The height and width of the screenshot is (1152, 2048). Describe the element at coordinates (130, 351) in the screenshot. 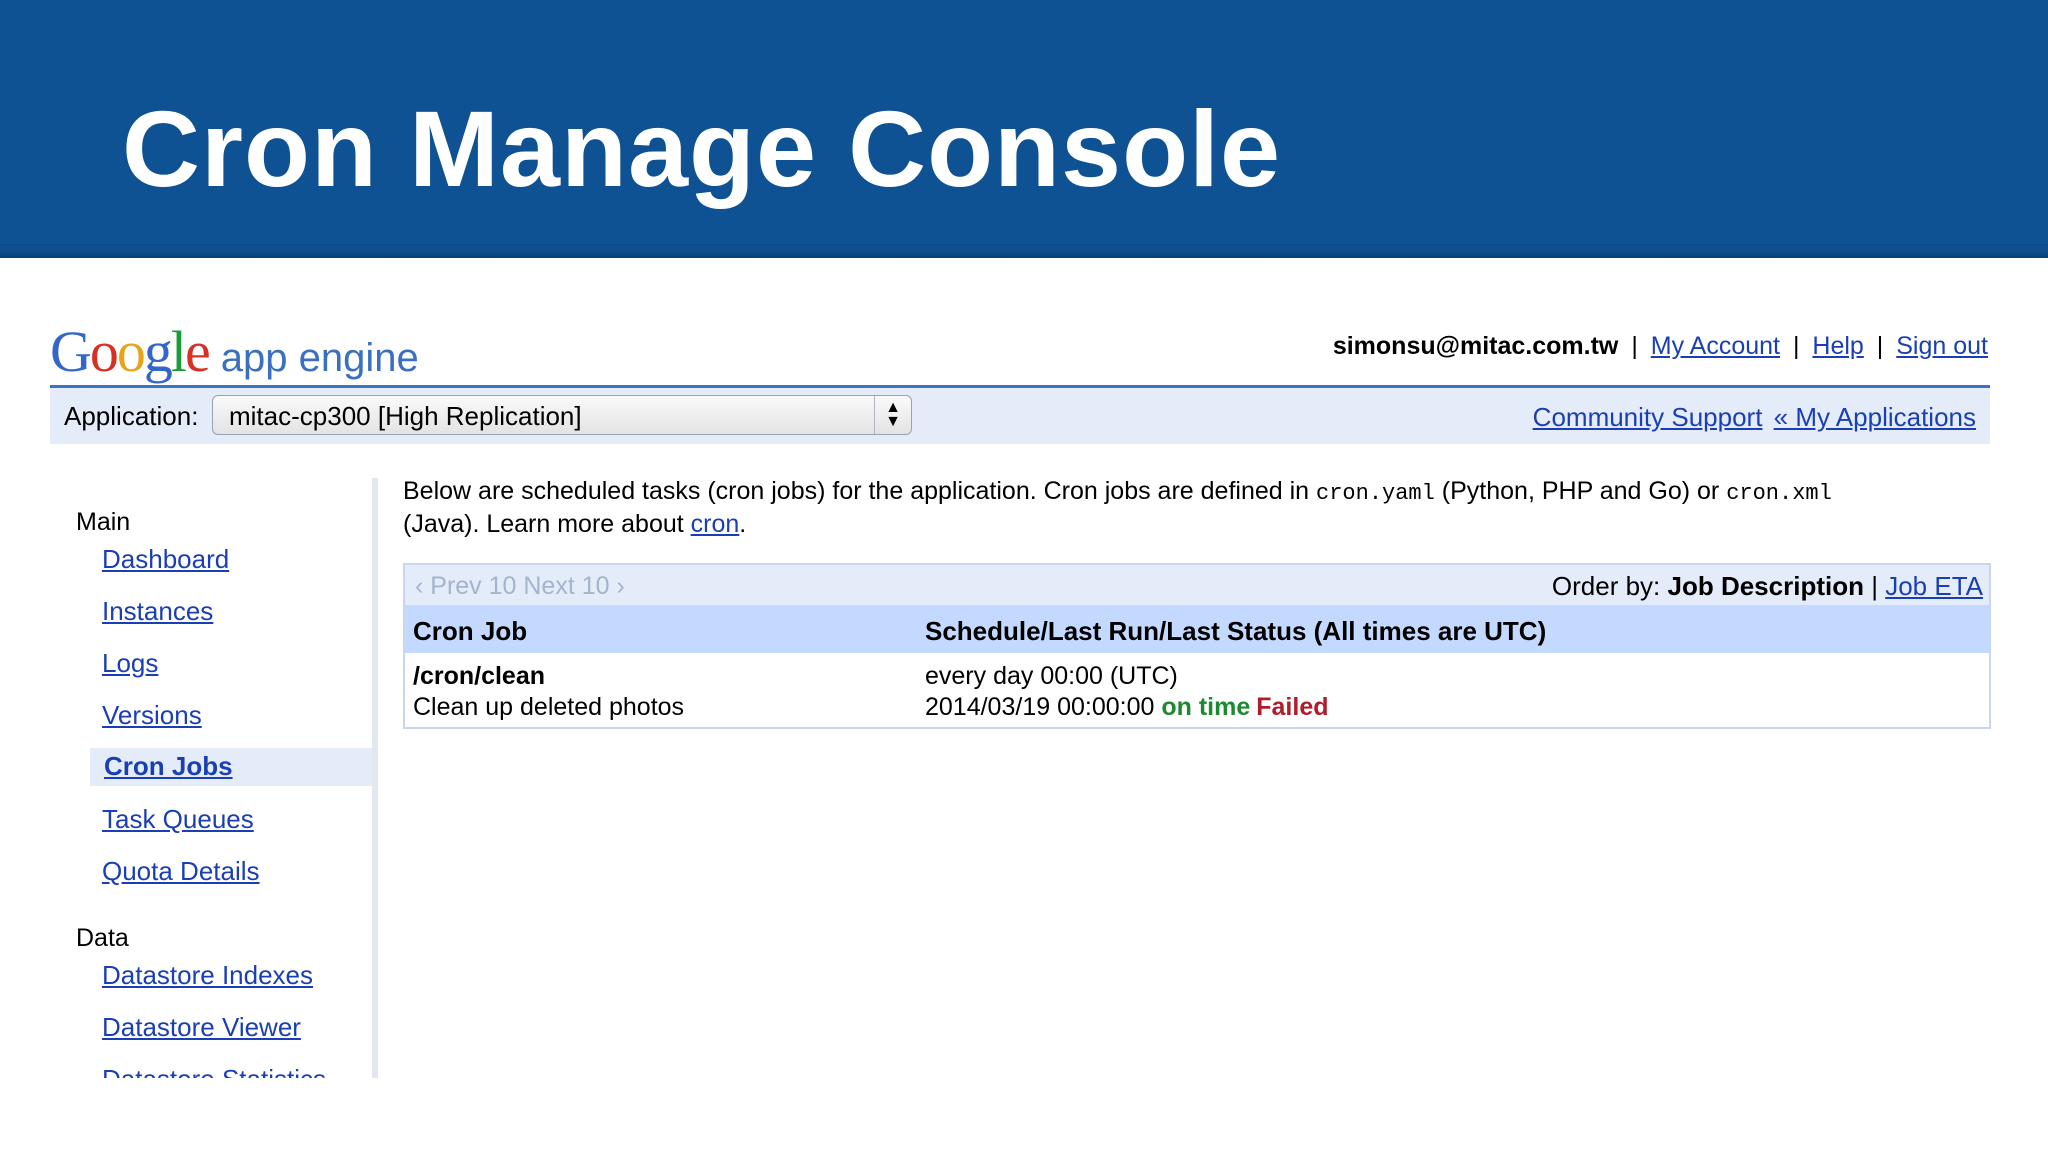

I see `google-logo: Google` at that location.